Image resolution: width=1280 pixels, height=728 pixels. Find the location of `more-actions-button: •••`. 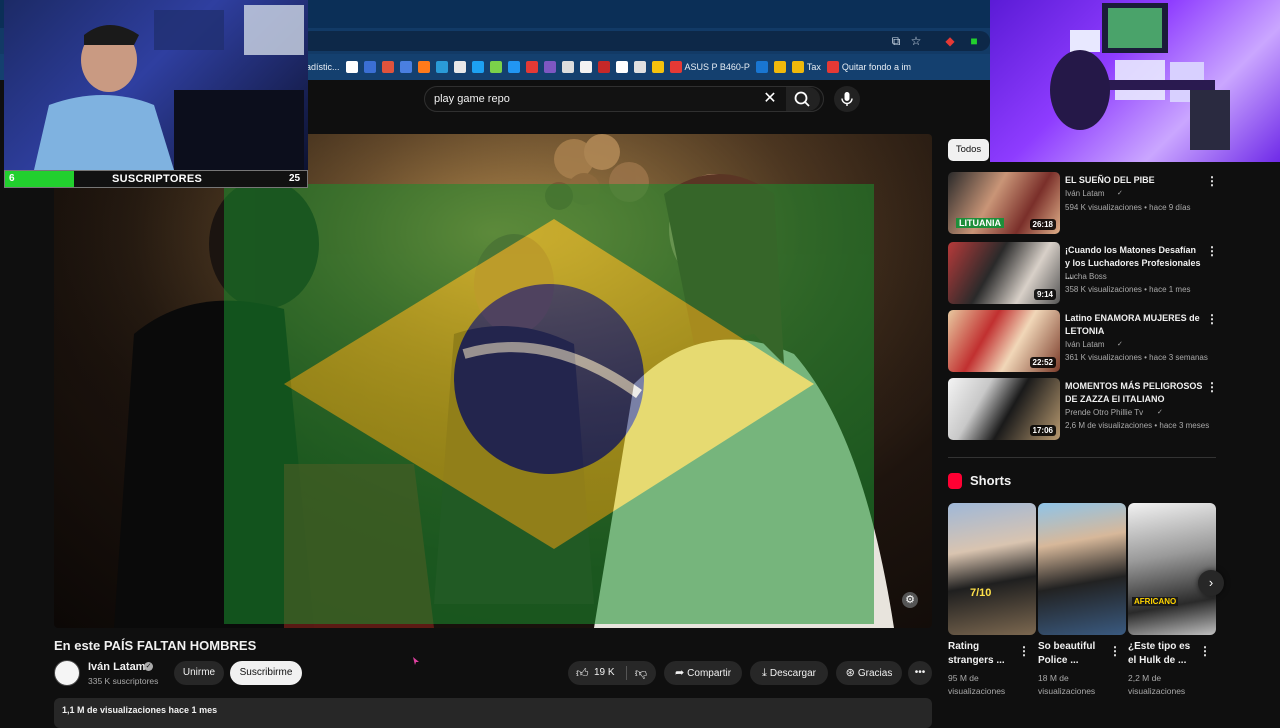

more-actions-button: ••• is located at coordinates (920, 673).